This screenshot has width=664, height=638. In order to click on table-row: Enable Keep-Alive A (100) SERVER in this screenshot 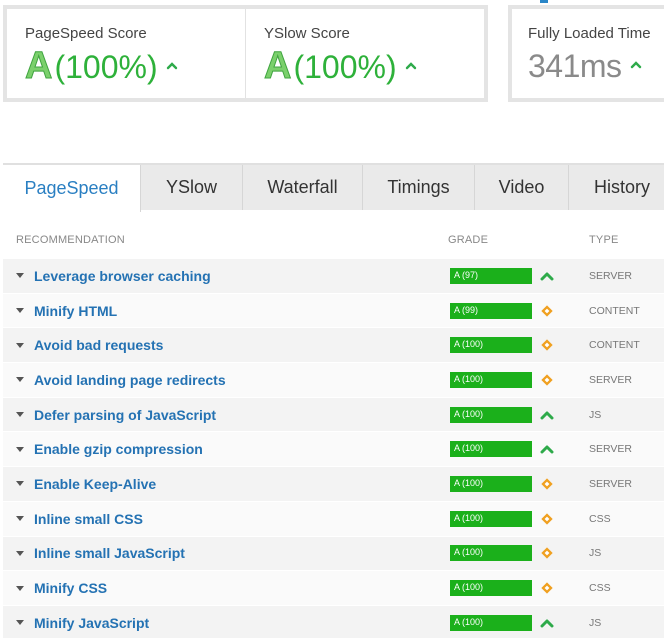, I will do `click(333, 483)`.